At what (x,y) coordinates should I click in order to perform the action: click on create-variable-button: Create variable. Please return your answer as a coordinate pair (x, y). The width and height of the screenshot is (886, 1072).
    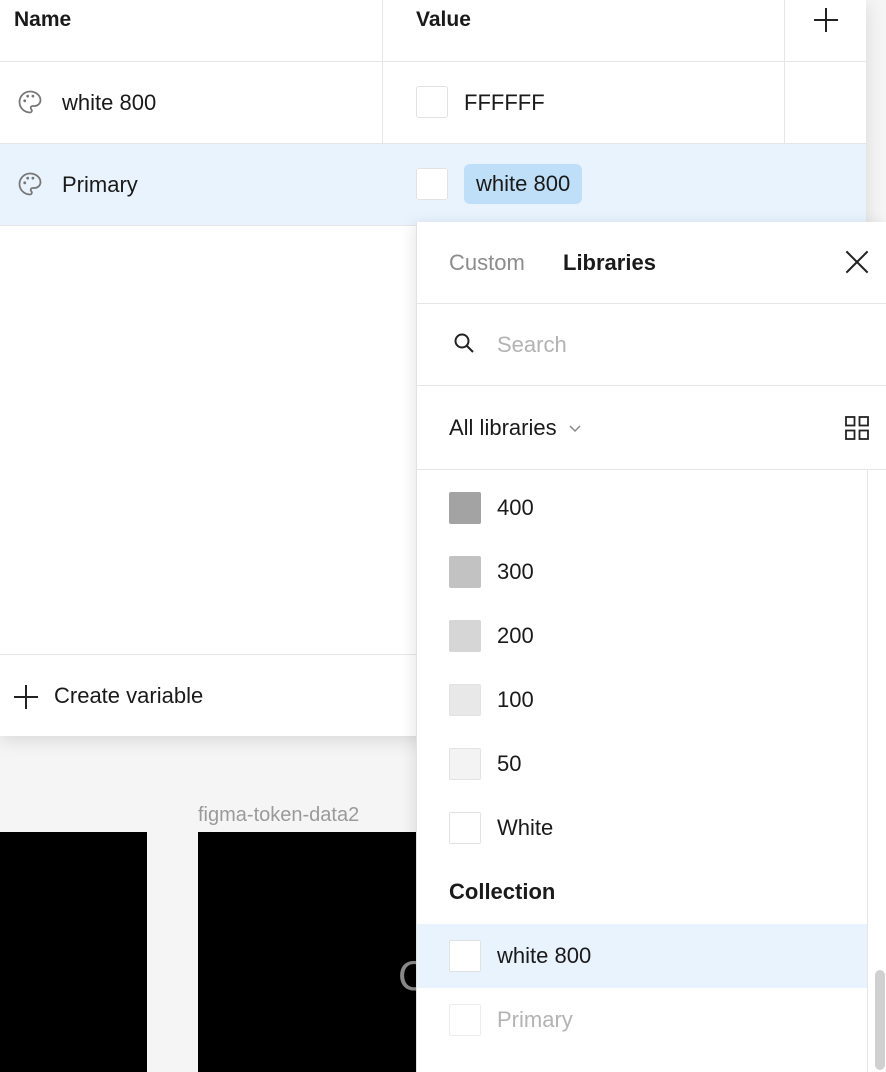
    Looking at the image, I should click on (210, 695).